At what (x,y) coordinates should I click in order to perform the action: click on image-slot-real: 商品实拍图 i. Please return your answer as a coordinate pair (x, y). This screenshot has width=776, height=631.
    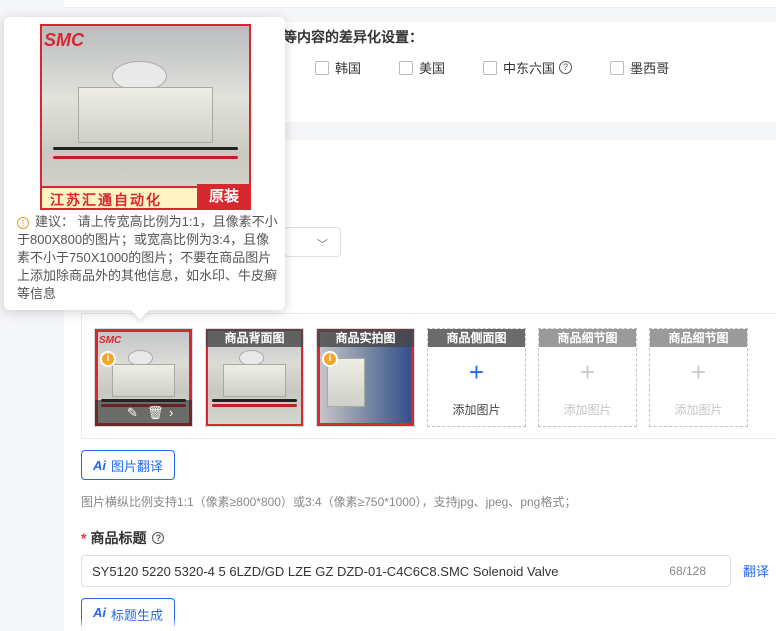
    Looking at the image, I should click on (365, 377).